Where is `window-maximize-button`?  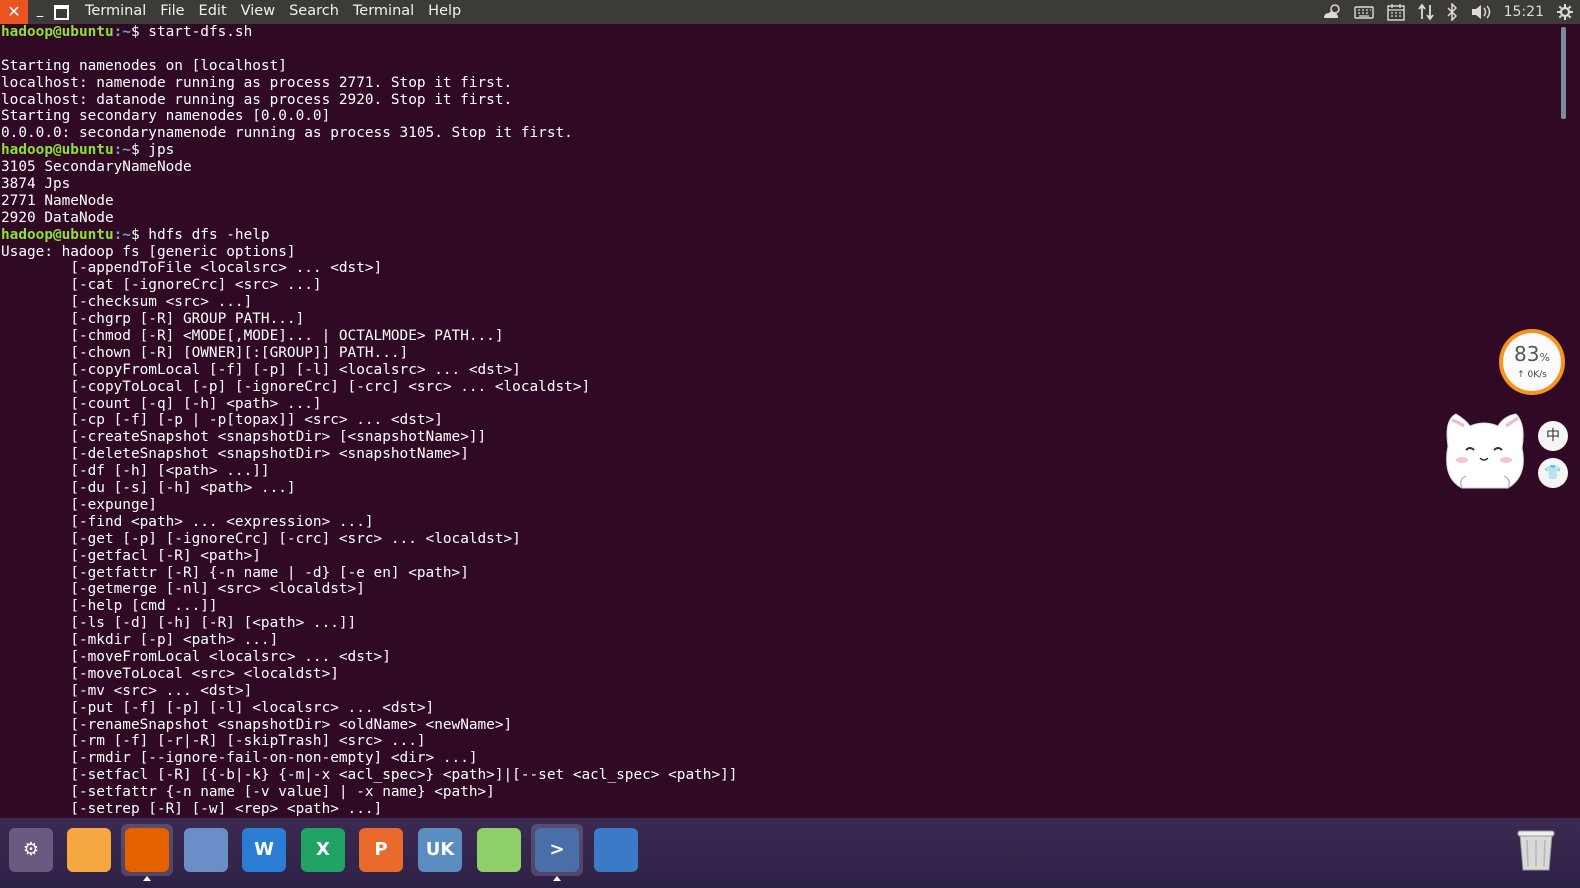
window-maximize-button is located at coordinates (61, 12).